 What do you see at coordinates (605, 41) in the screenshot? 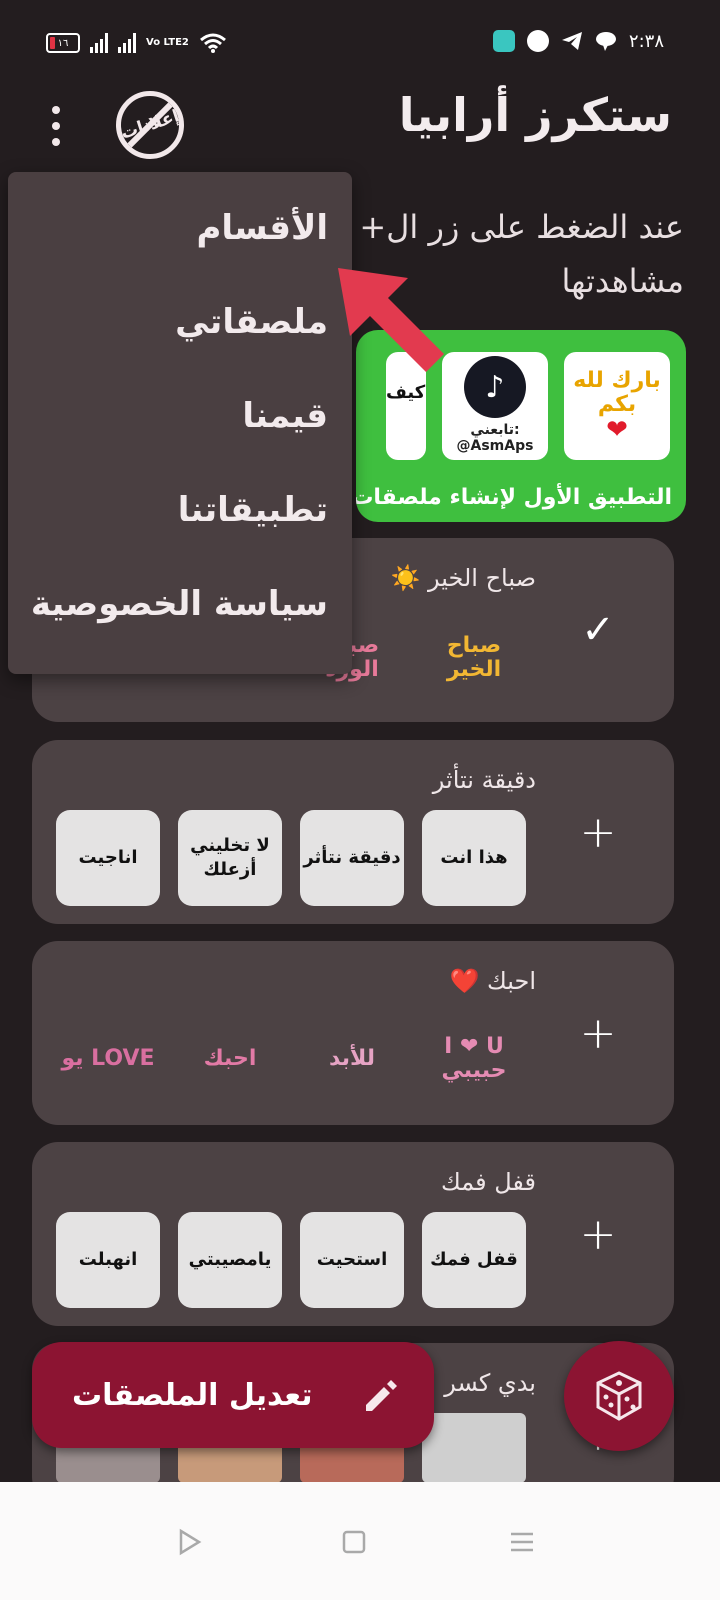
I see `chat-icon` at bounding box center [605, 41].